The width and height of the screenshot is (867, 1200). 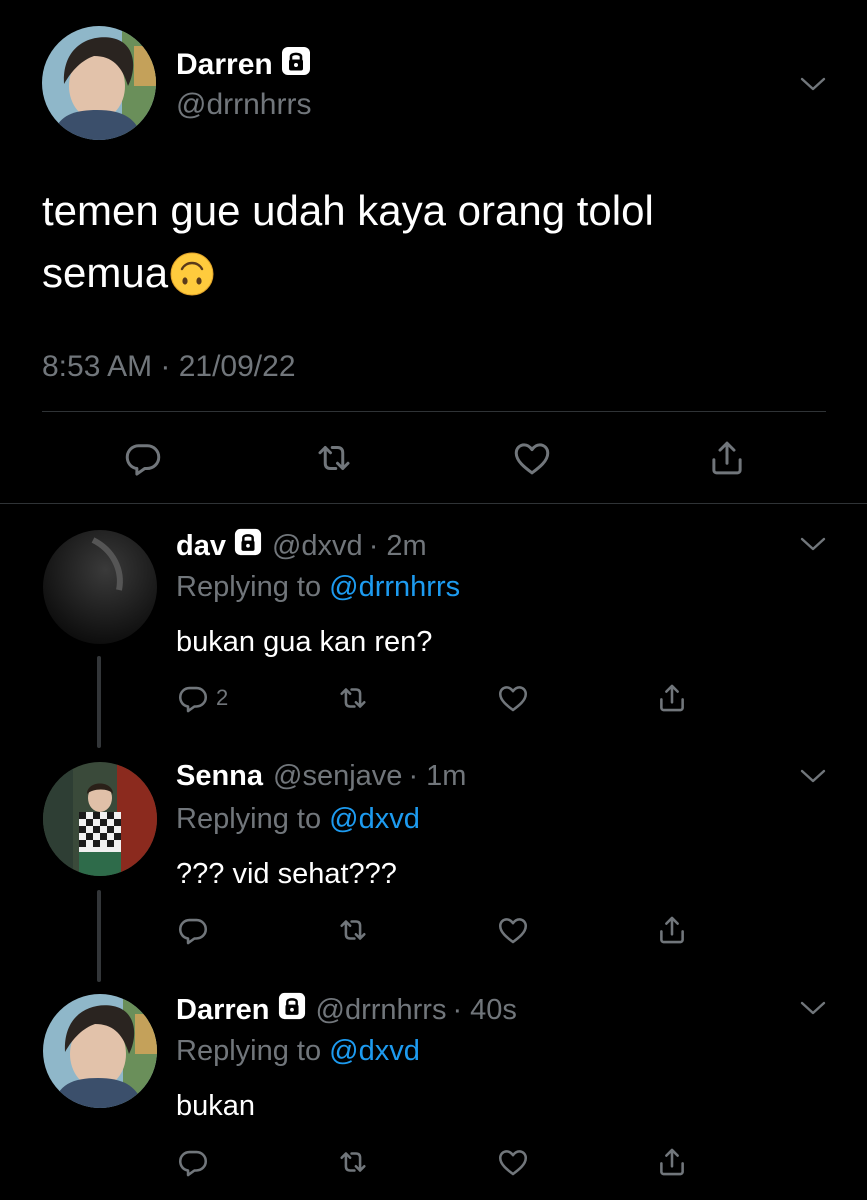 What do you see at coordinates (223, 1010) in the screenshot?
I see `reply-author-name: Darren` at bounding box center [223, 1010].